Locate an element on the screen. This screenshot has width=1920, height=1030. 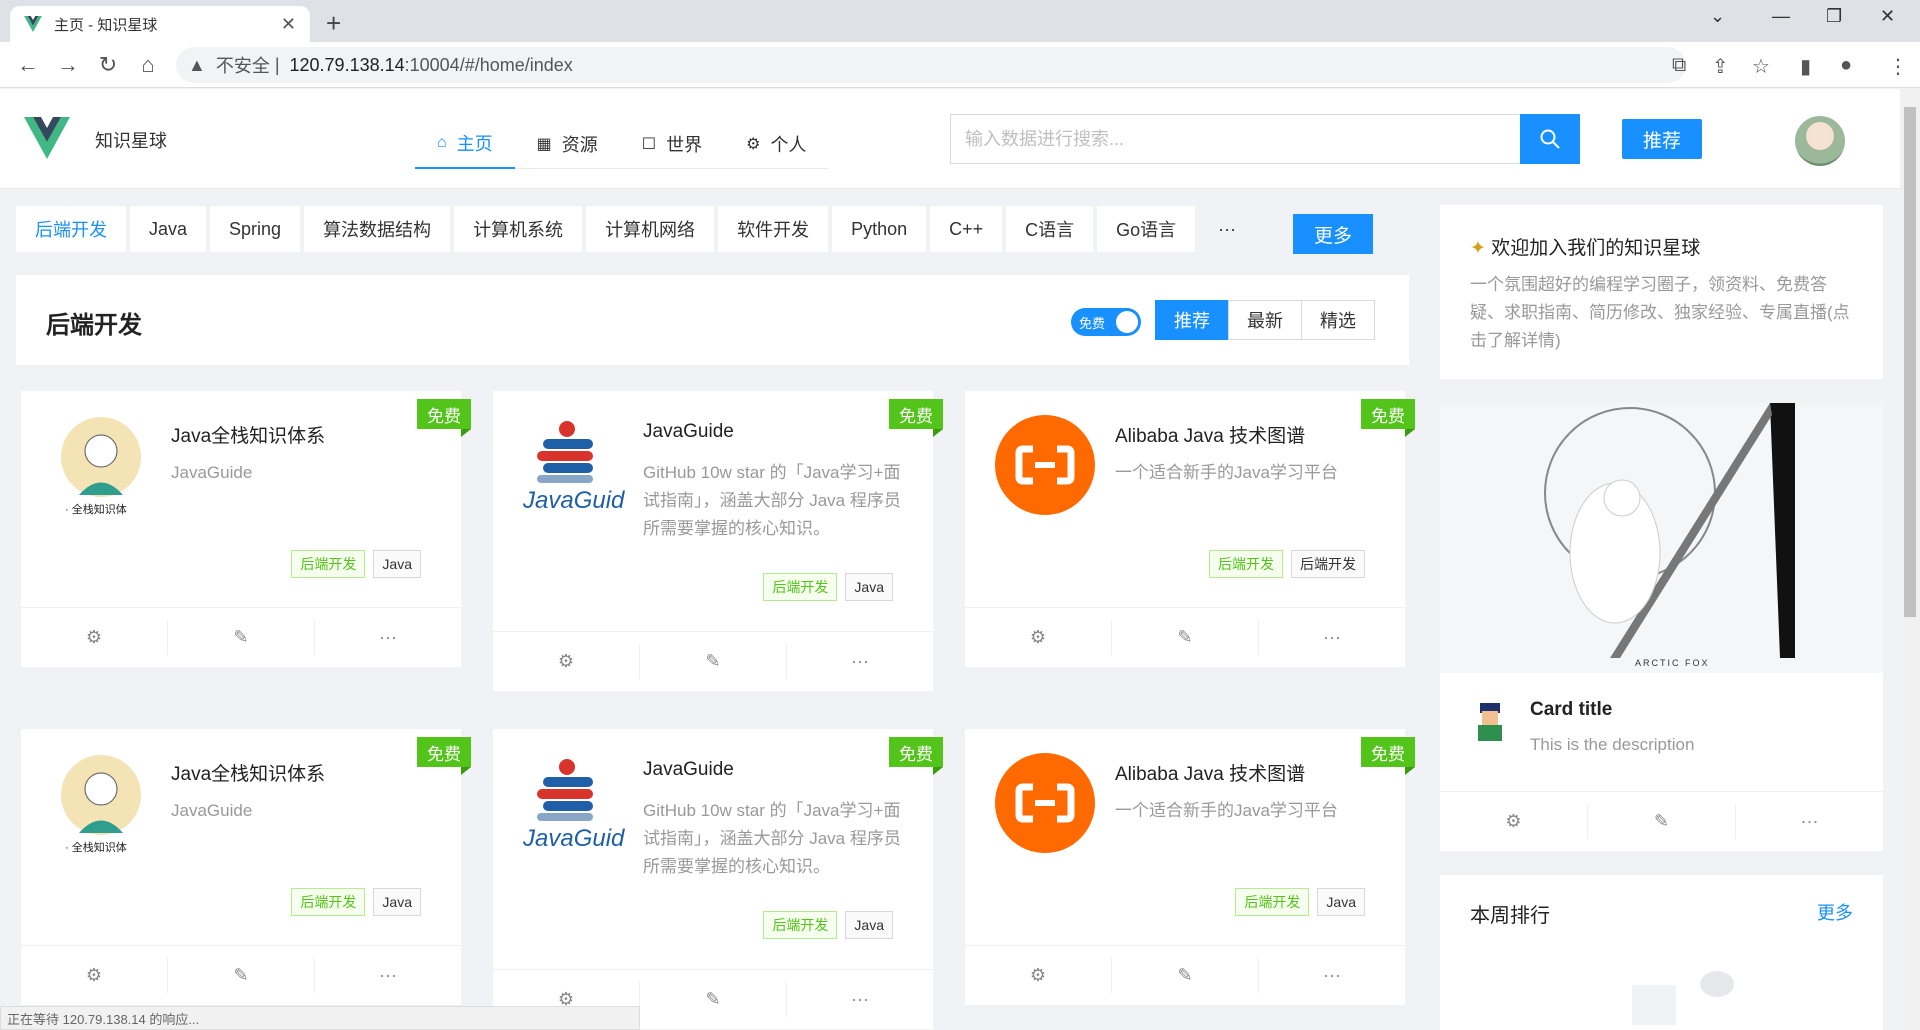
category-item: Go语言 is located at coordinates (1146, 229).